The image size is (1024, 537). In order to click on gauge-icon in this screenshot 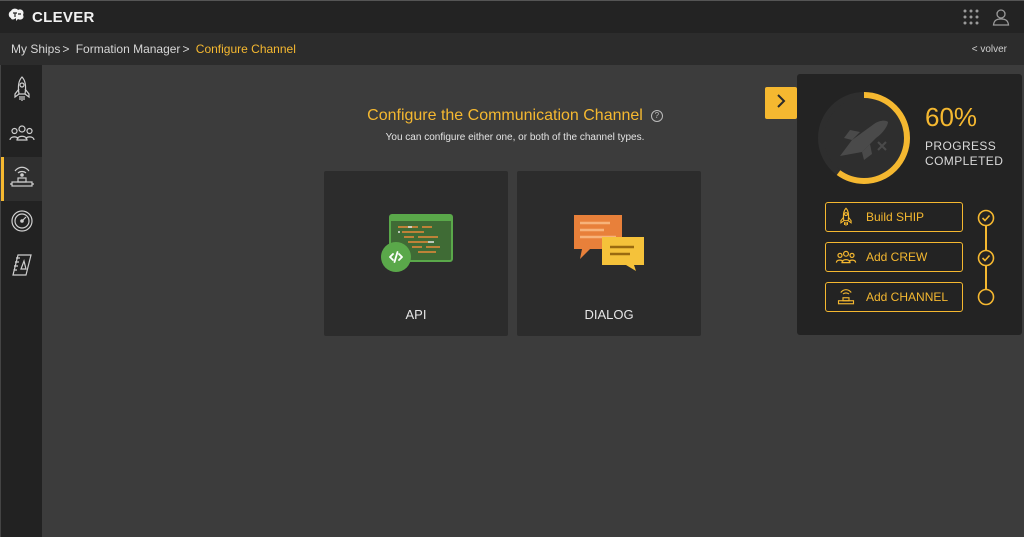, I will do `click(22, 223)`.